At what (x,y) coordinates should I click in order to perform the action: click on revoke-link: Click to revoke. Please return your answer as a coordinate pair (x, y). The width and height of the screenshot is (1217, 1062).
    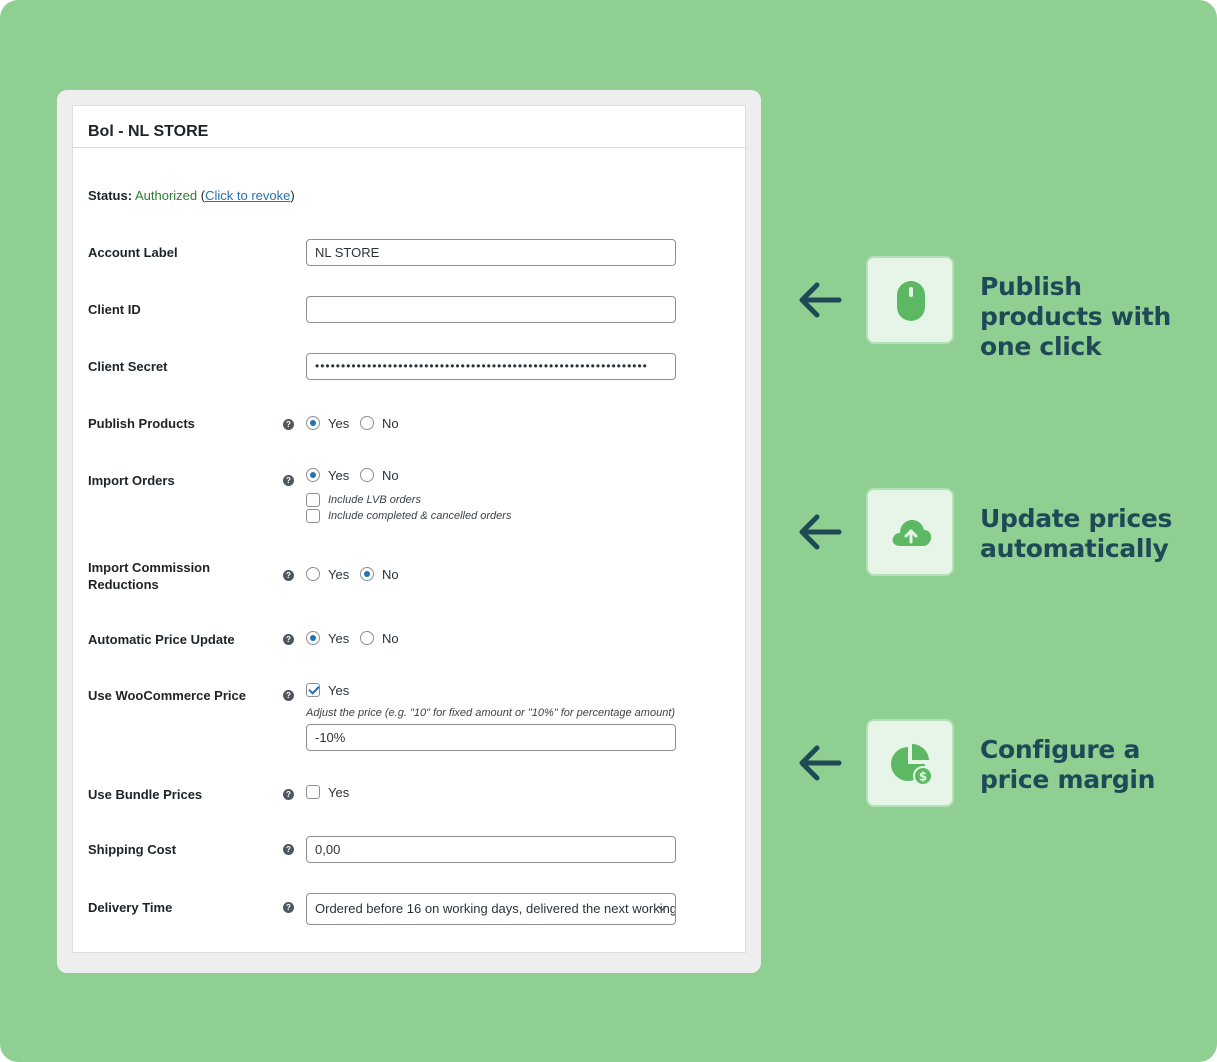
    Looking at the image, I should click on (247, 195).